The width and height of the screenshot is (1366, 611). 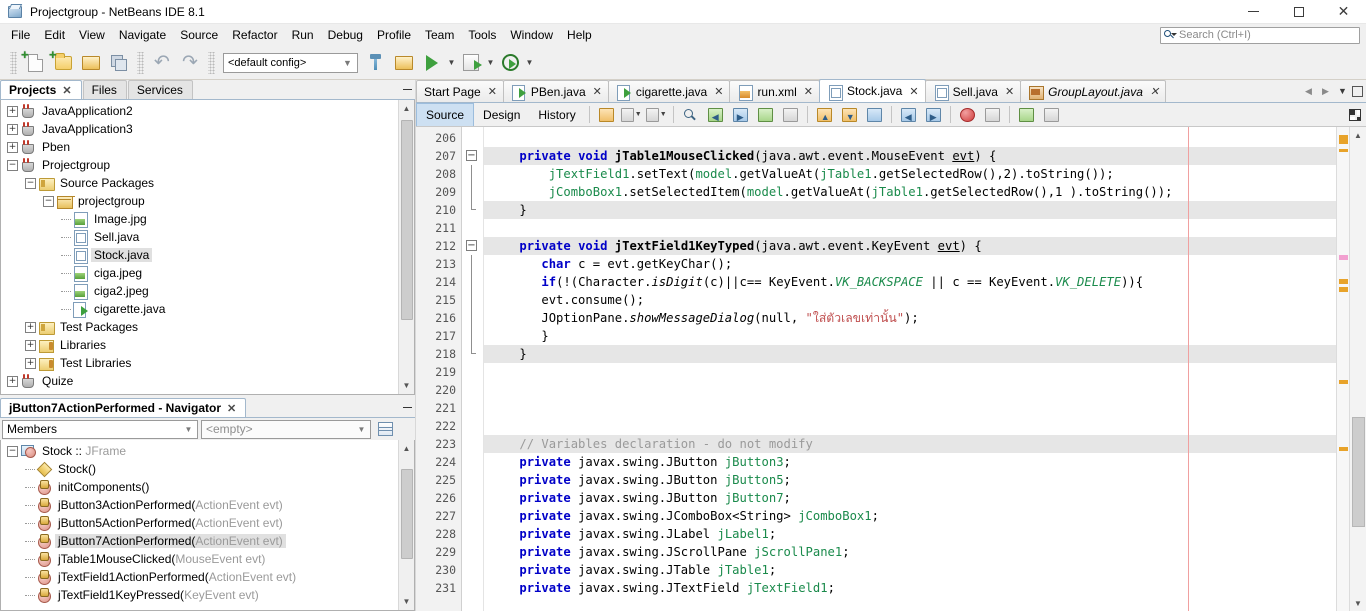 What do you see at coordinates (1342, 369) in the screenshot?
I see `error-stripe` at bounding box center [1342, 369].